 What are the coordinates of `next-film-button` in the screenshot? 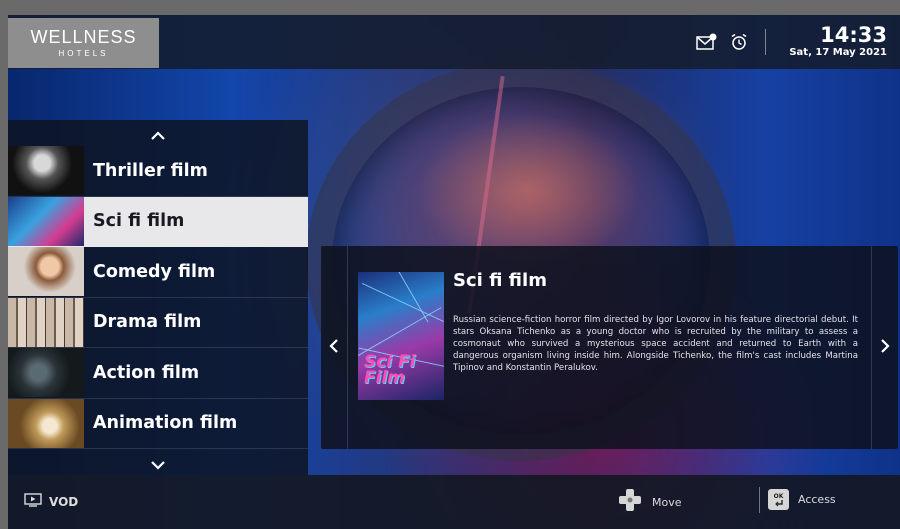 It's located at (884, 347).